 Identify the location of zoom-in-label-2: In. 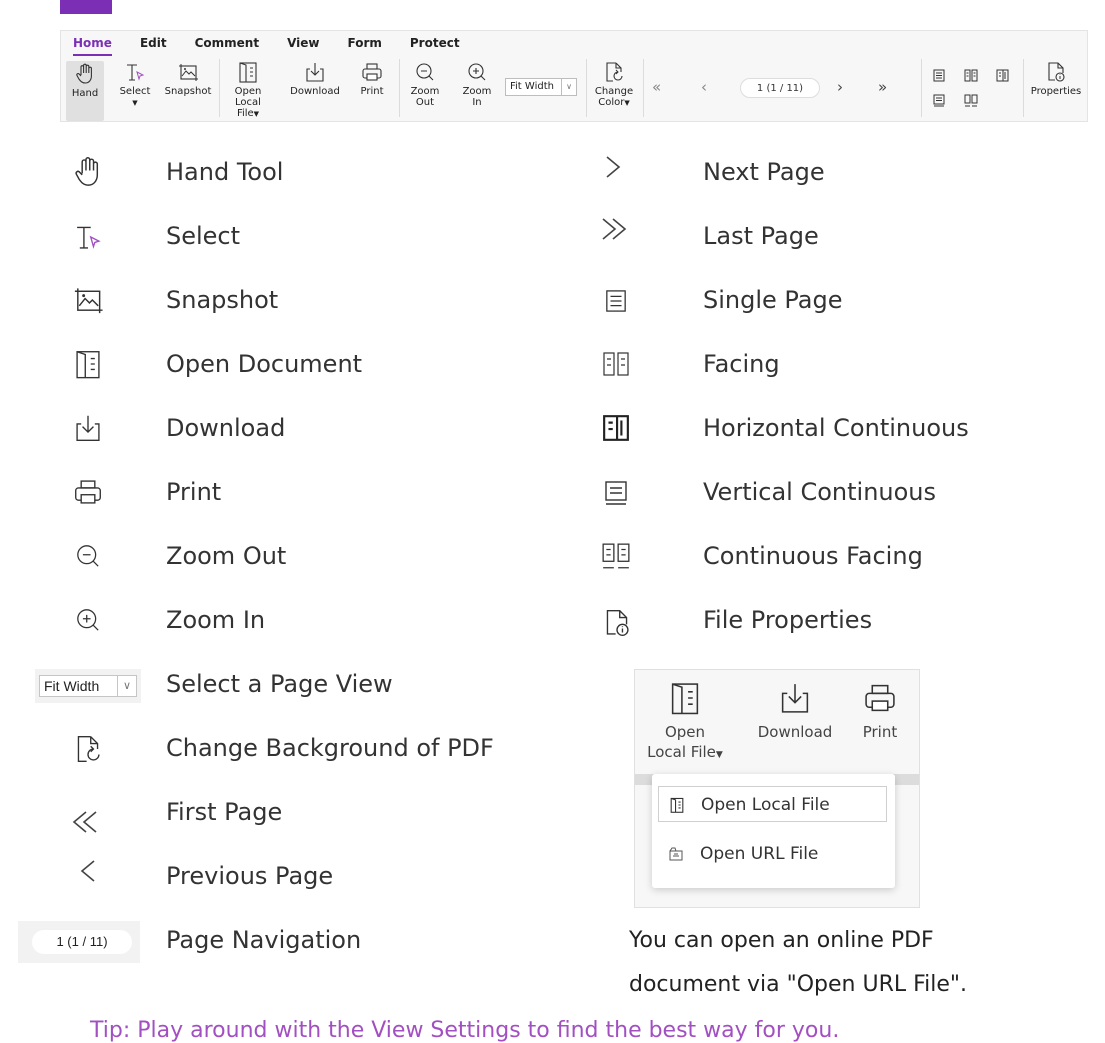
(477, 102).